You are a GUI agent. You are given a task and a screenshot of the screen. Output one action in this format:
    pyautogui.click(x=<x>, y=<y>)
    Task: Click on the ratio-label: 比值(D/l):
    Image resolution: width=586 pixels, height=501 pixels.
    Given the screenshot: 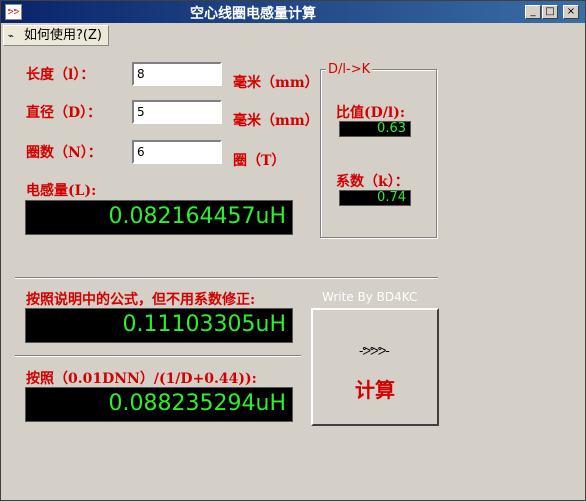 What is the action you would take?
    pyautogui.click(x=370, y=113)
    